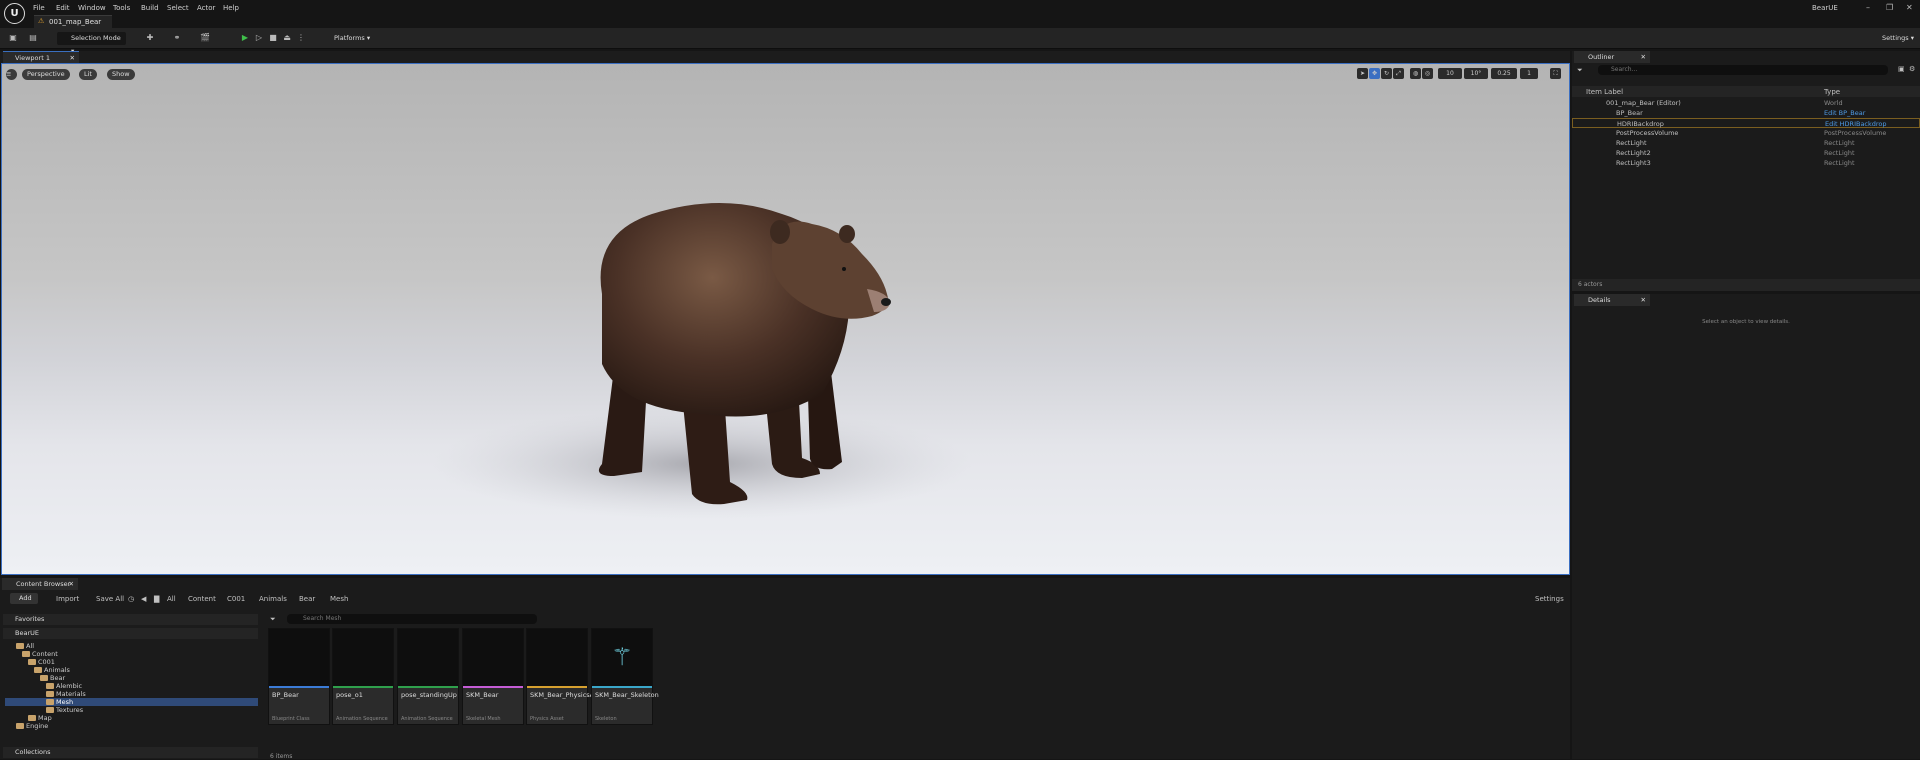 The width and height of the screenshot is (1920, 760). Describe the element at coordinates (92, 8) in the screenshot. I see `menu-window: Window` at that location.